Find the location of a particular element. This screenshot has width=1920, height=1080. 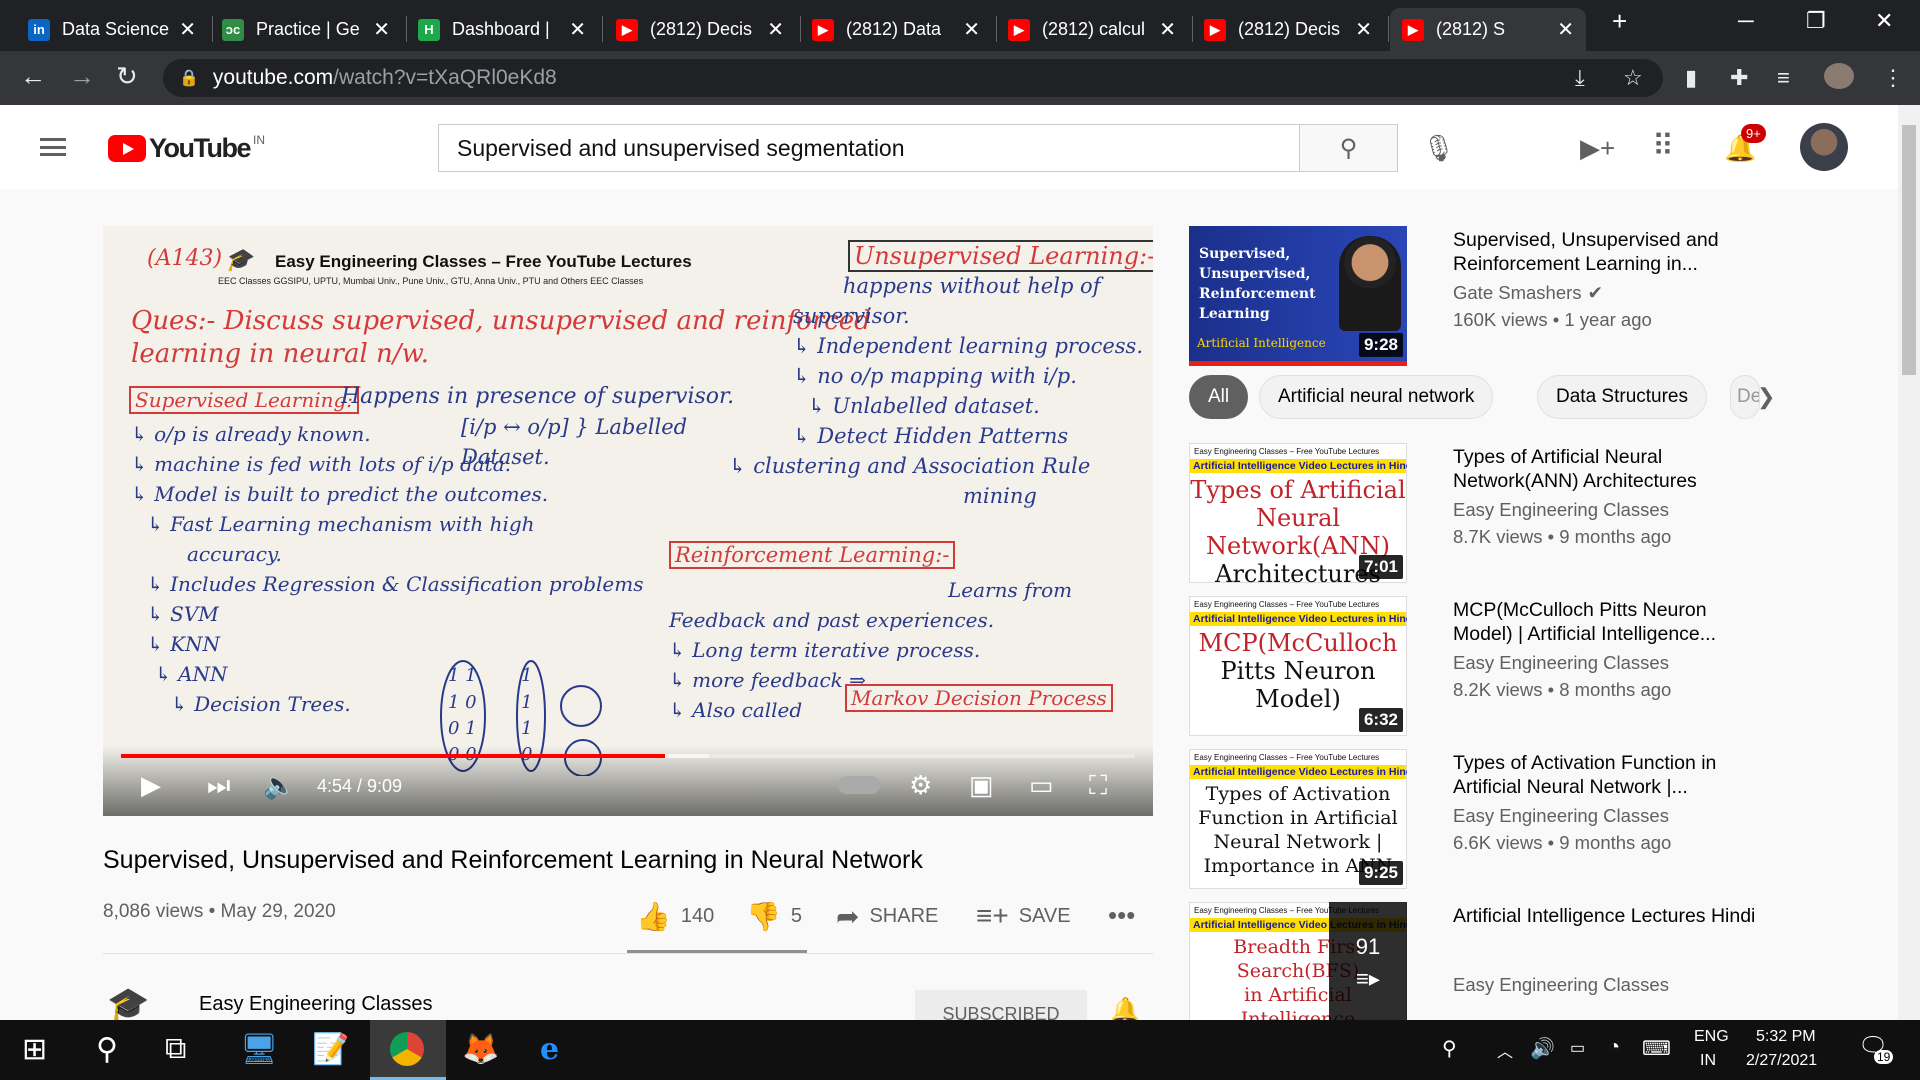

autoplay-toggle is located at coordinates (859, 785).